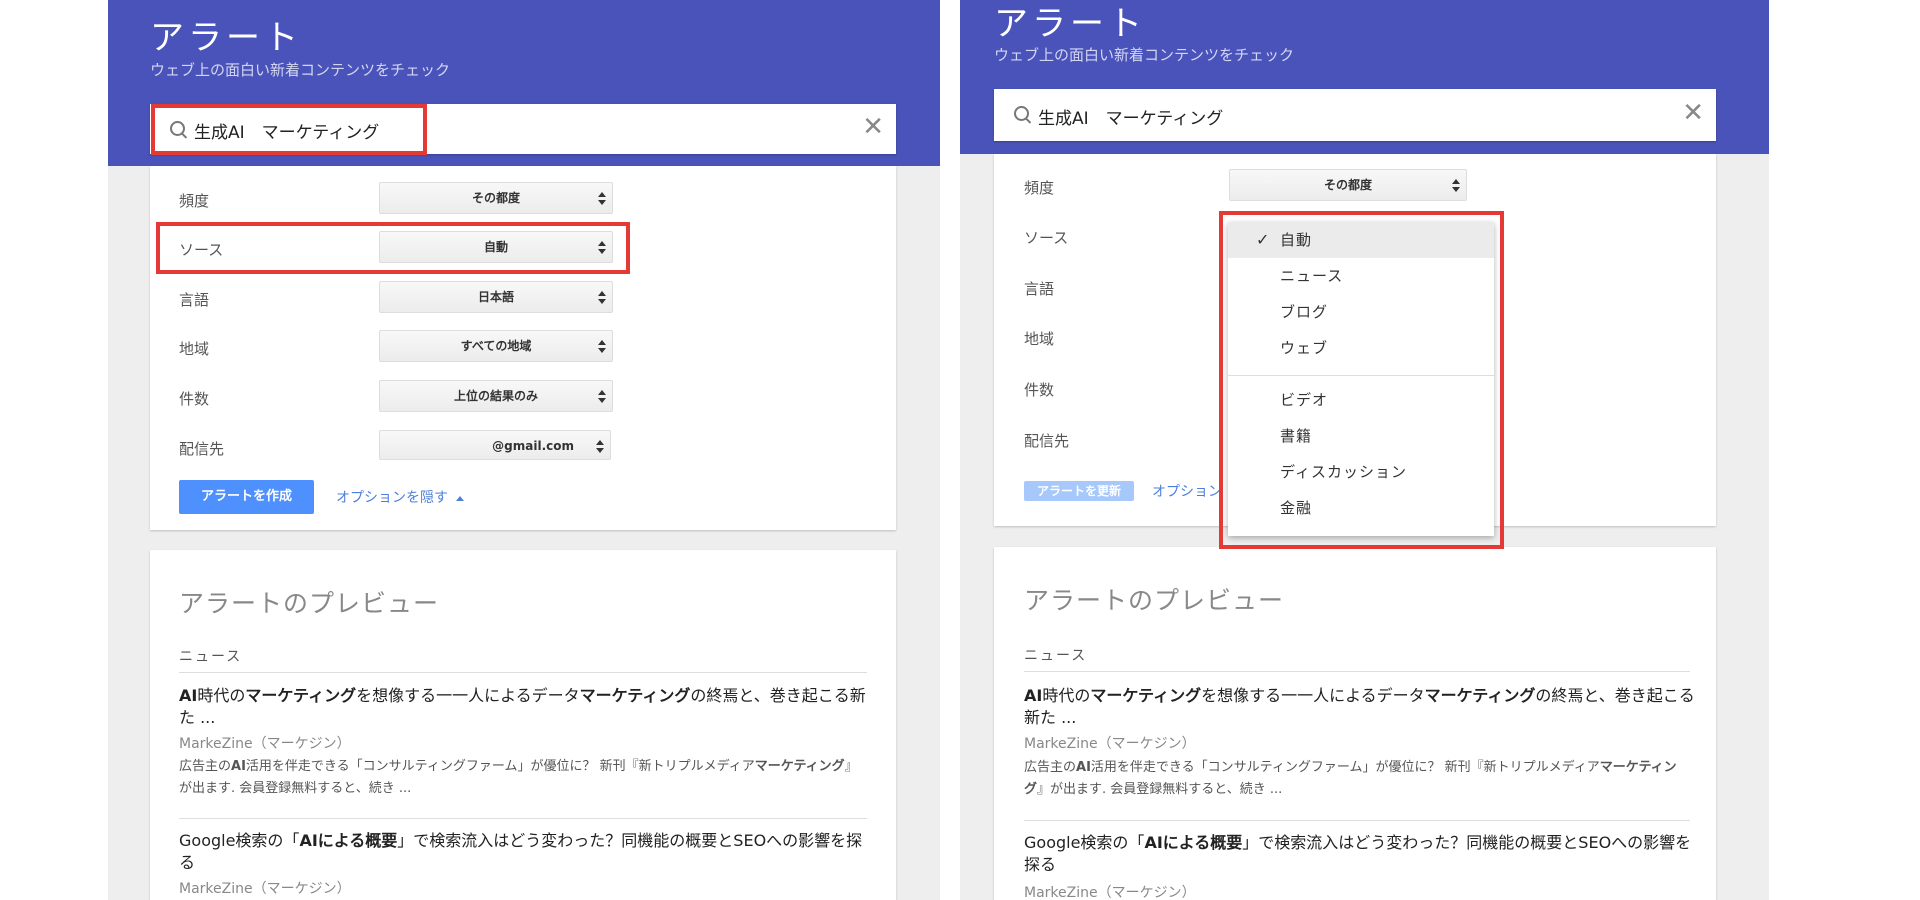 The height and width of the screenshot is (900, 1920). I want to click on source-select: 自動, so click(496, 247).